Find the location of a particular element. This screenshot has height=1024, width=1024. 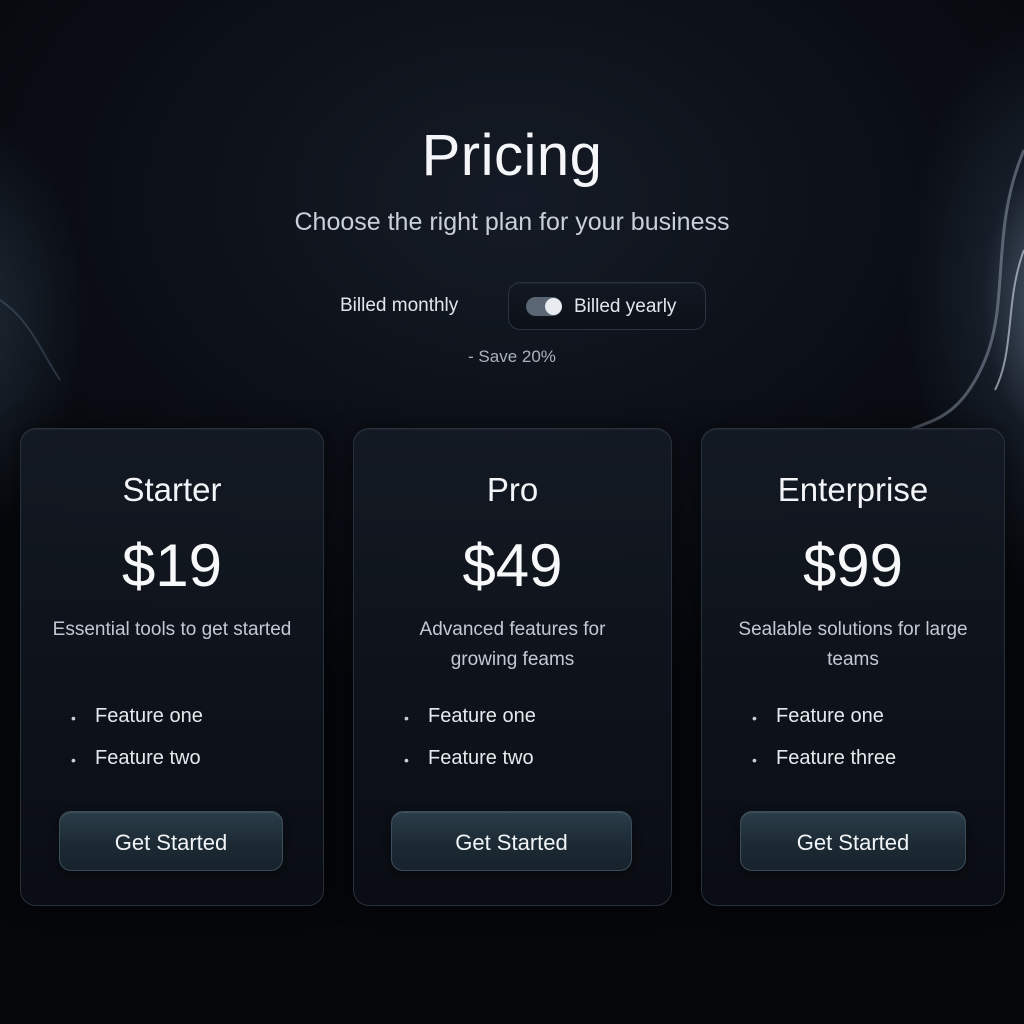

toggle-knob is located at coordinates (553, 306).